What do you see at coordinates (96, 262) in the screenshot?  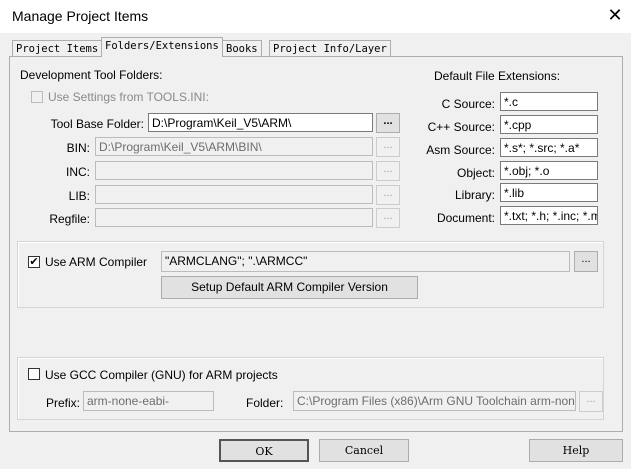 I see `use-arm-compiler-label: Use ARM Compiler` at bounding box center [96, 262].